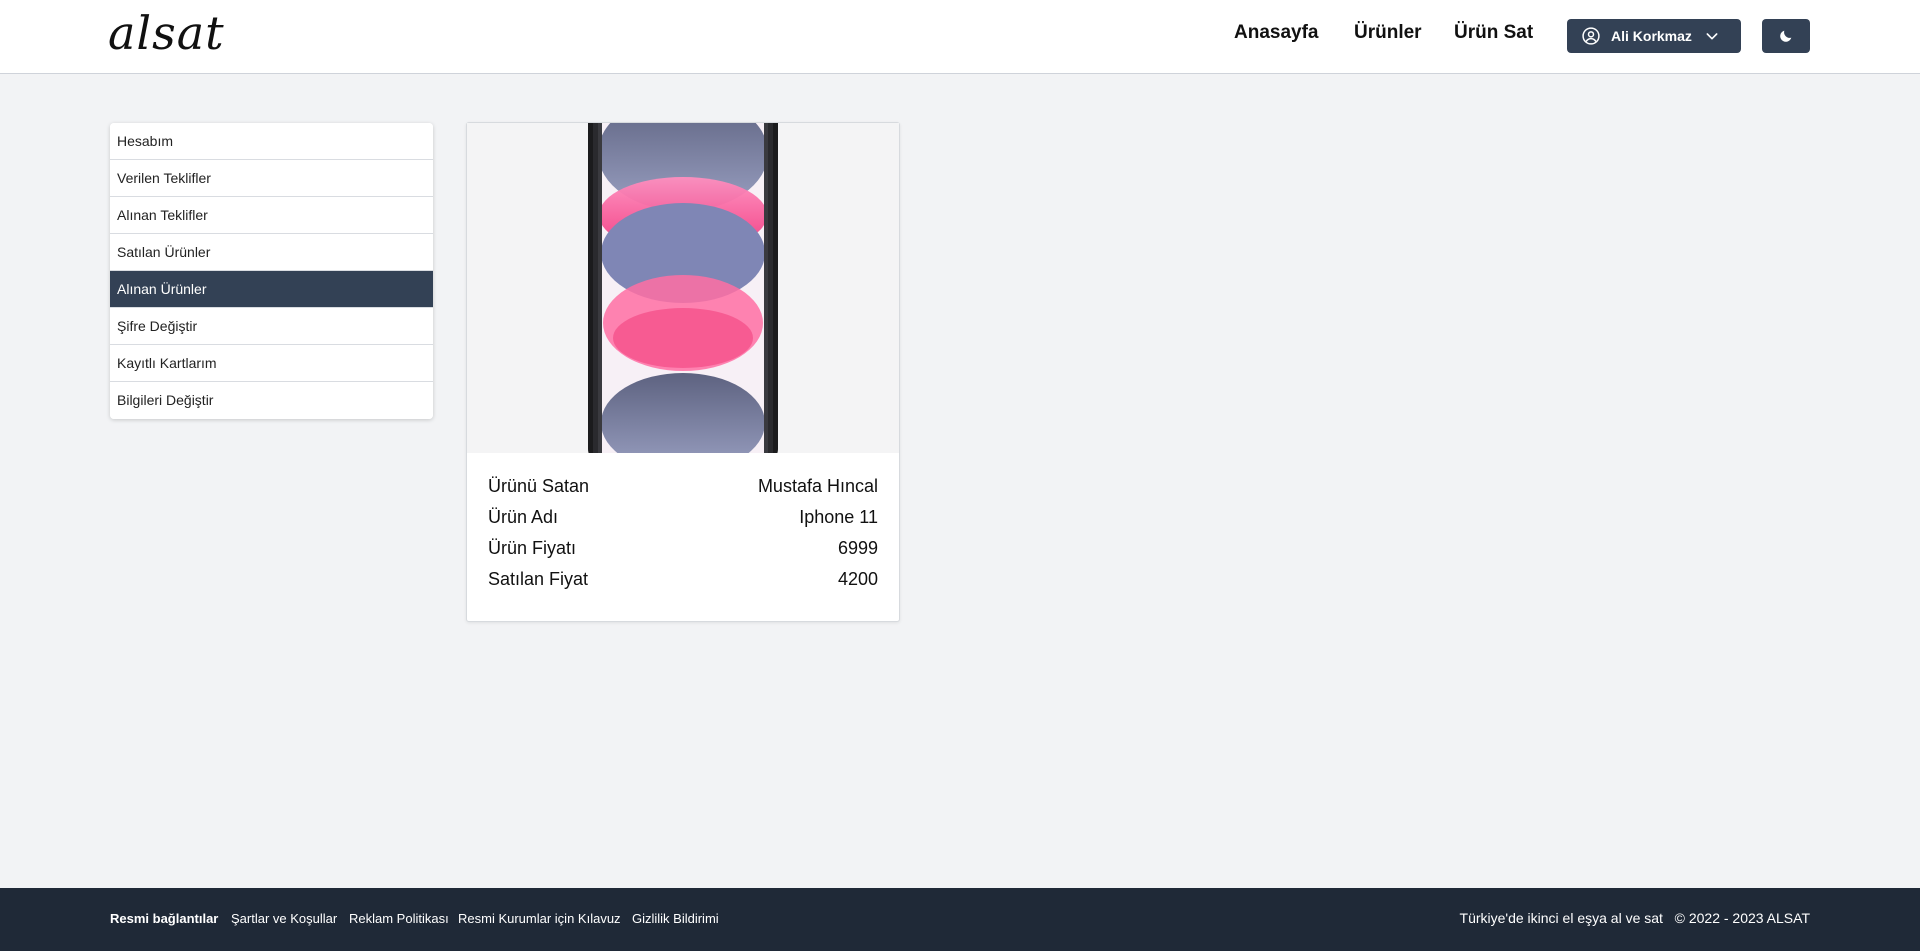  I want to click on user-menu-button: Ali Korkmaz, so click(1654, 36).